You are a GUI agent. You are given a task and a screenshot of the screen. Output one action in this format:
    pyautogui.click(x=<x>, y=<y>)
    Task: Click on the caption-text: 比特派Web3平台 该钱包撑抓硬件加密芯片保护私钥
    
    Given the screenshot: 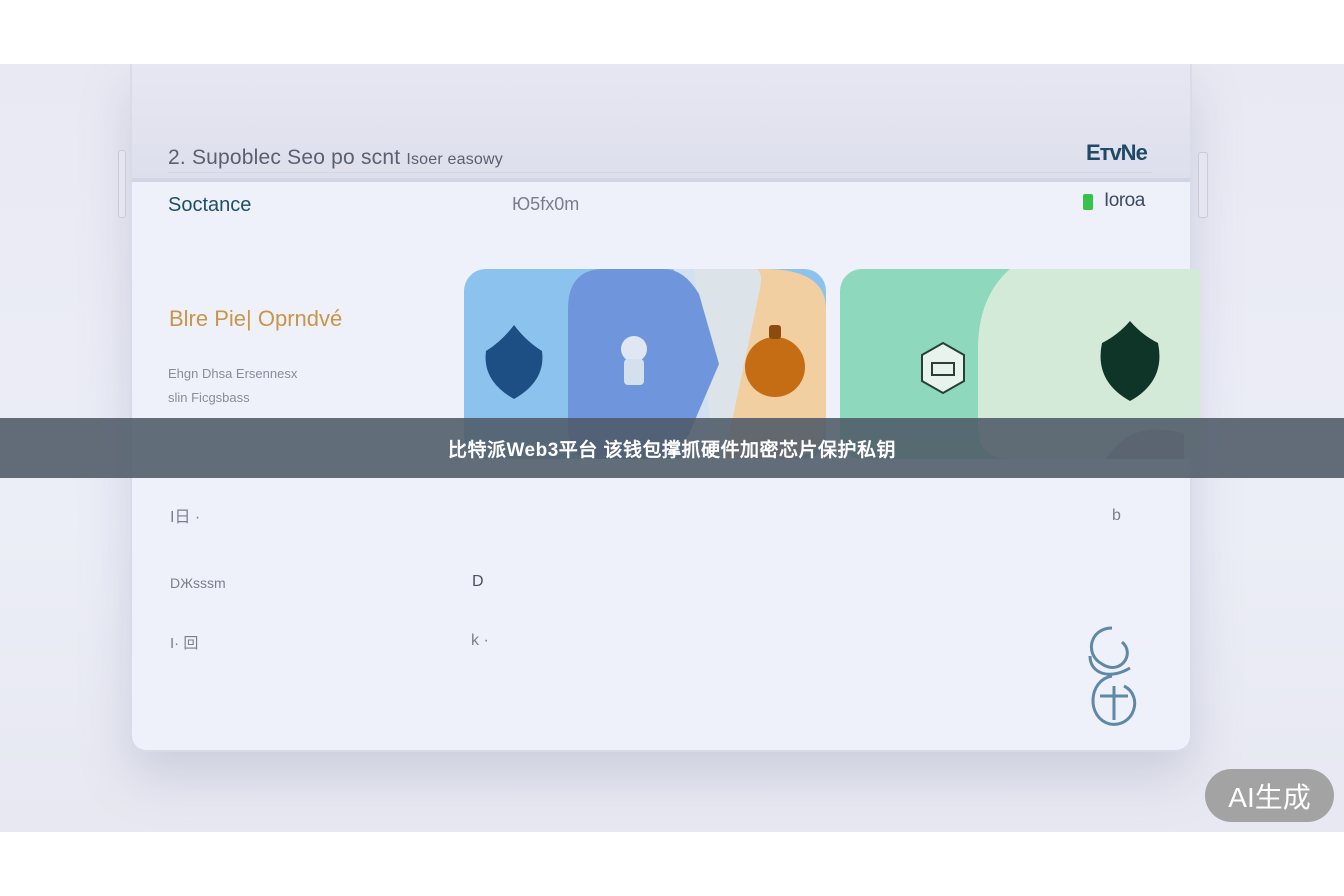 What is the action you would take?
    pyautogui.click(x=672, y=450)
    